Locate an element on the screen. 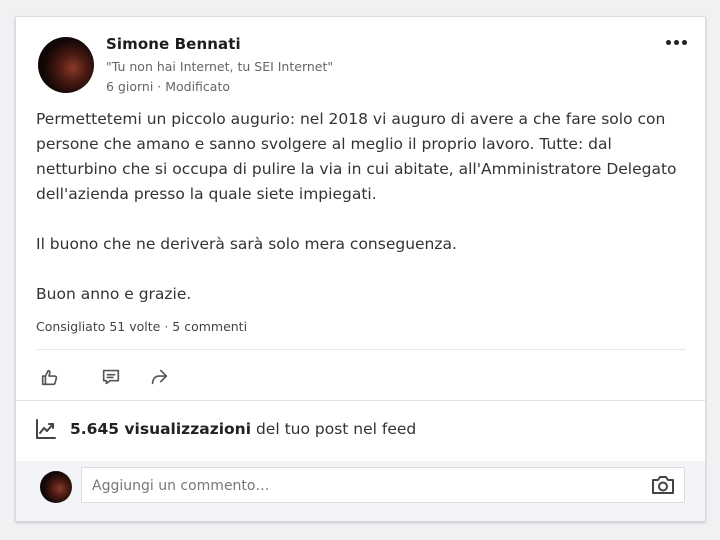 Image resolution: width=720 pixels, height=540 pixels. views-count: 5.645 visualizzazioni is located at coordinates (161, 429).